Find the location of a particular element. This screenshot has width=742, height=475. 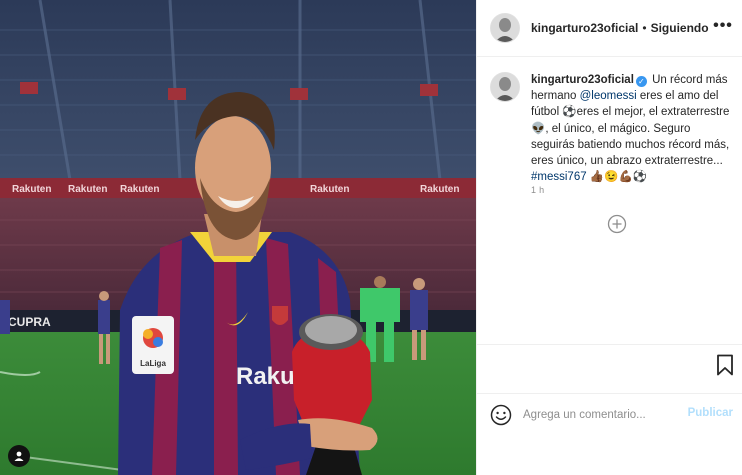

user-tag-icon is located at coordinates (19, 456).